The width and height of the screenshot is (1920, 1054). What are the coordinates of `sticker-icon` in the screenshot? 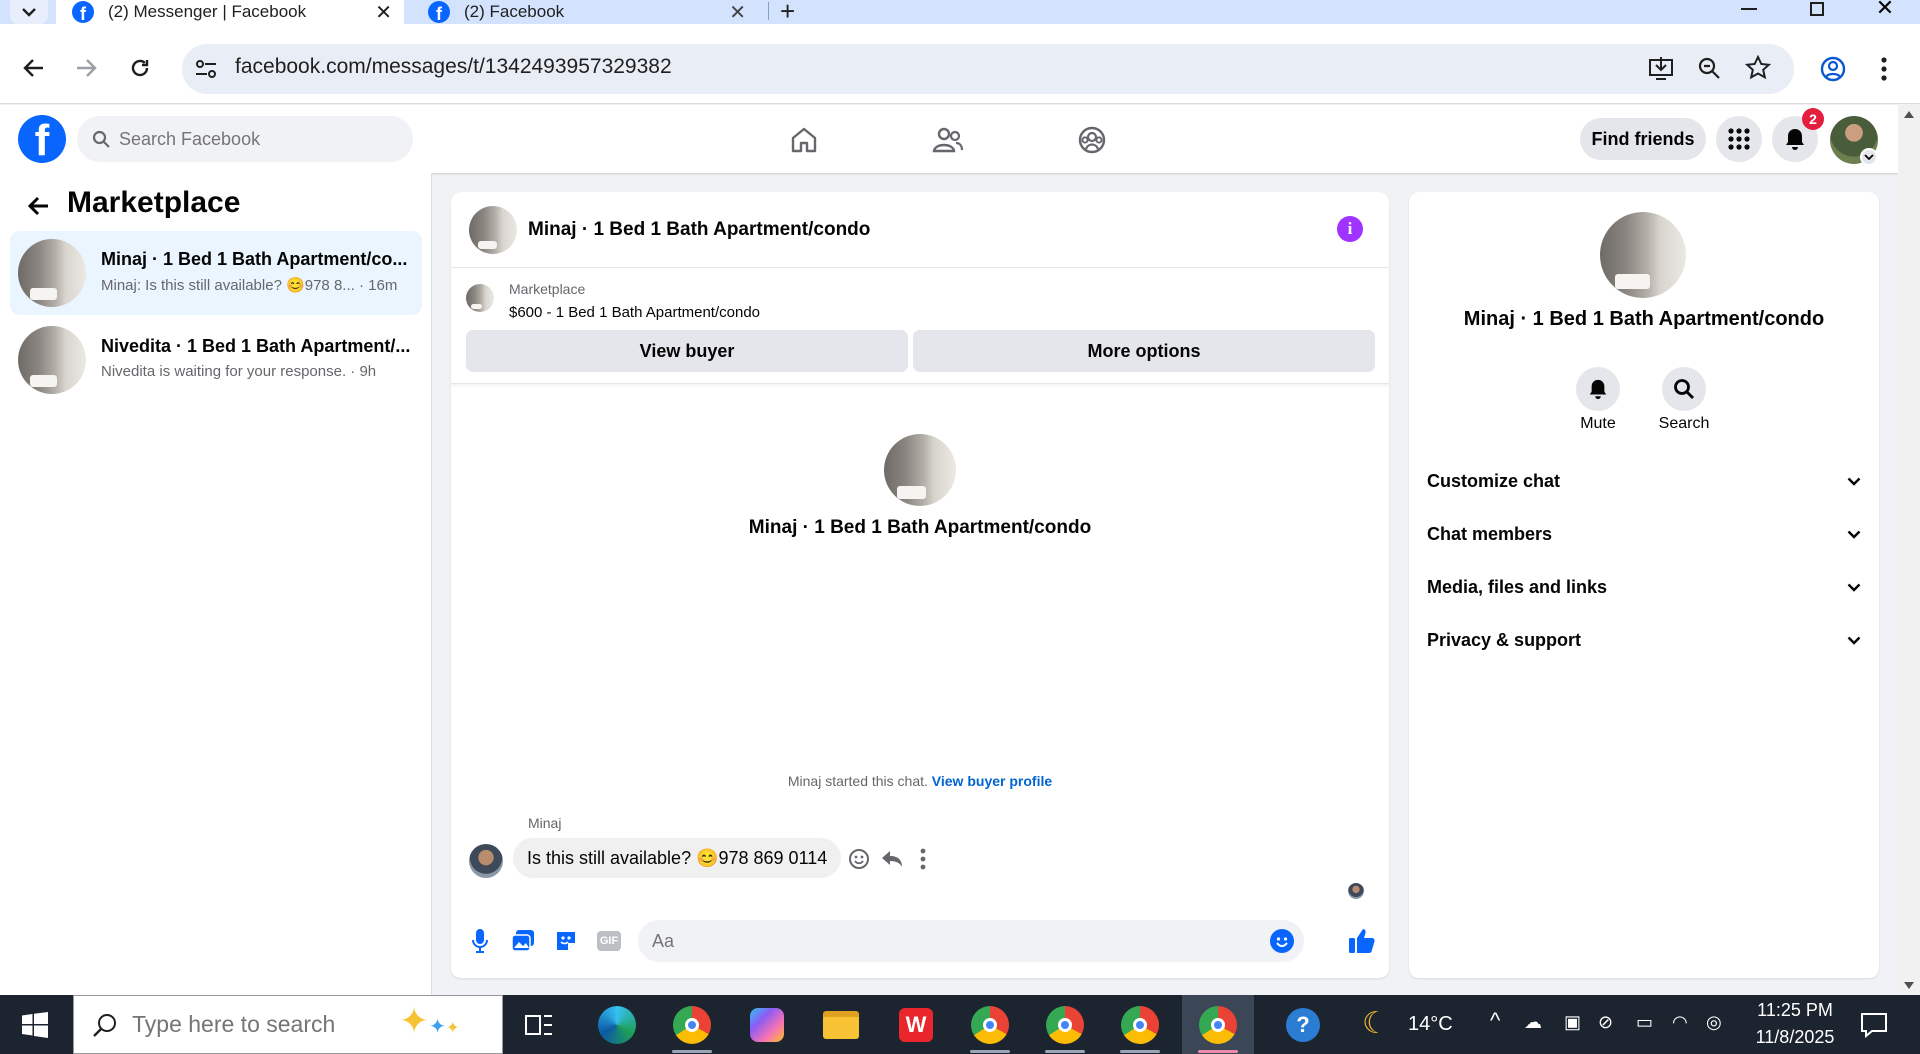 It's located at (566, 941).